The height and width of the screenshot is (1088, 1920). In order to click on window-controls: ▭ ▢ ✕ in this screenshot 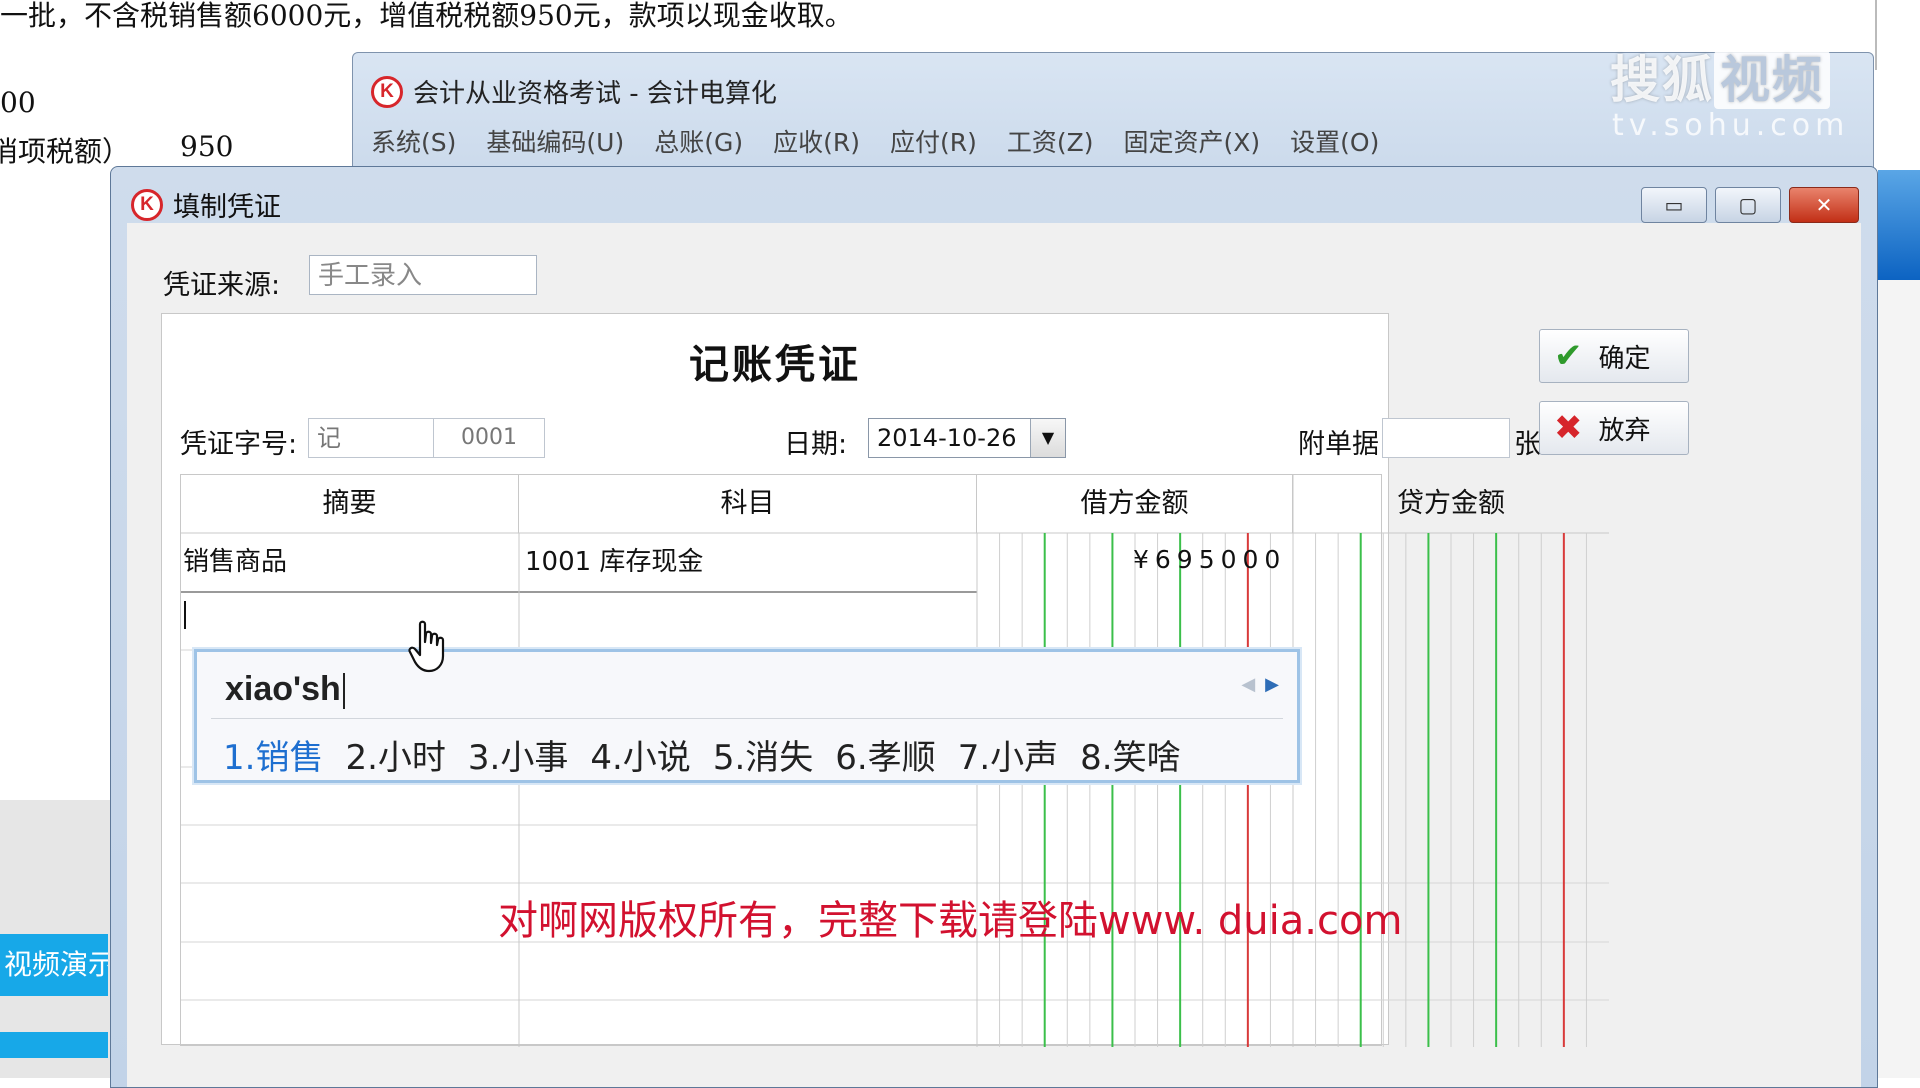, I will do `click(1750, 205)`.